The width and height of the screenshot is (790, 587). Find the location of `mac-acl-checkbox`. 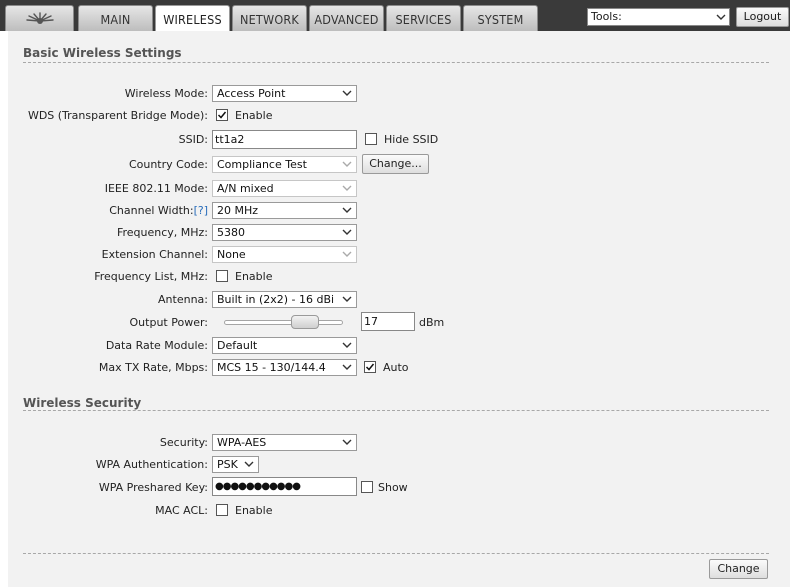

mac-acl-checkbox is located at coordinates (222, 510).